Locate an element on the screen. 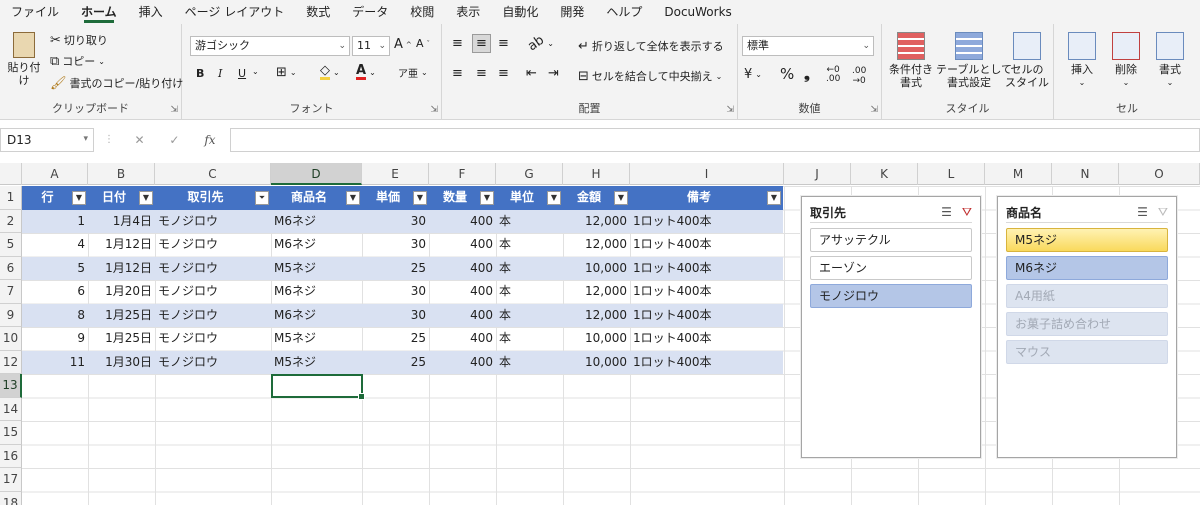 This screenshot has width=1200, height=505. insert-function-icon: fx is located at coordinates (209, 140).